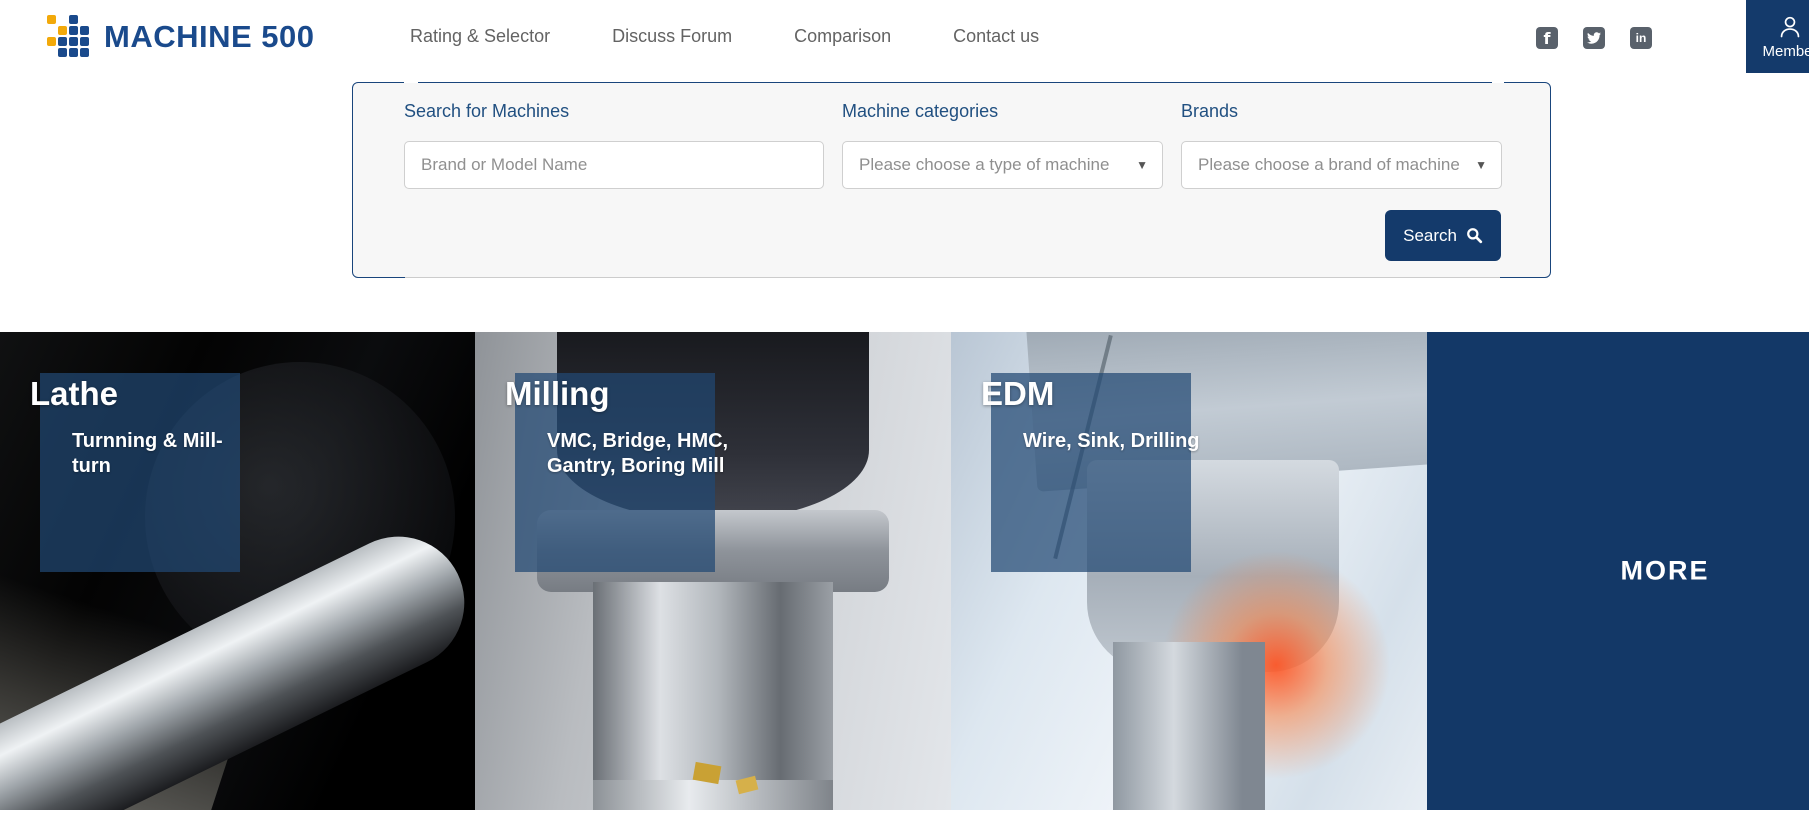 The height and width of the screenshot is (814, 1809). I want to click on member-button: Member, so click(1777, 36).